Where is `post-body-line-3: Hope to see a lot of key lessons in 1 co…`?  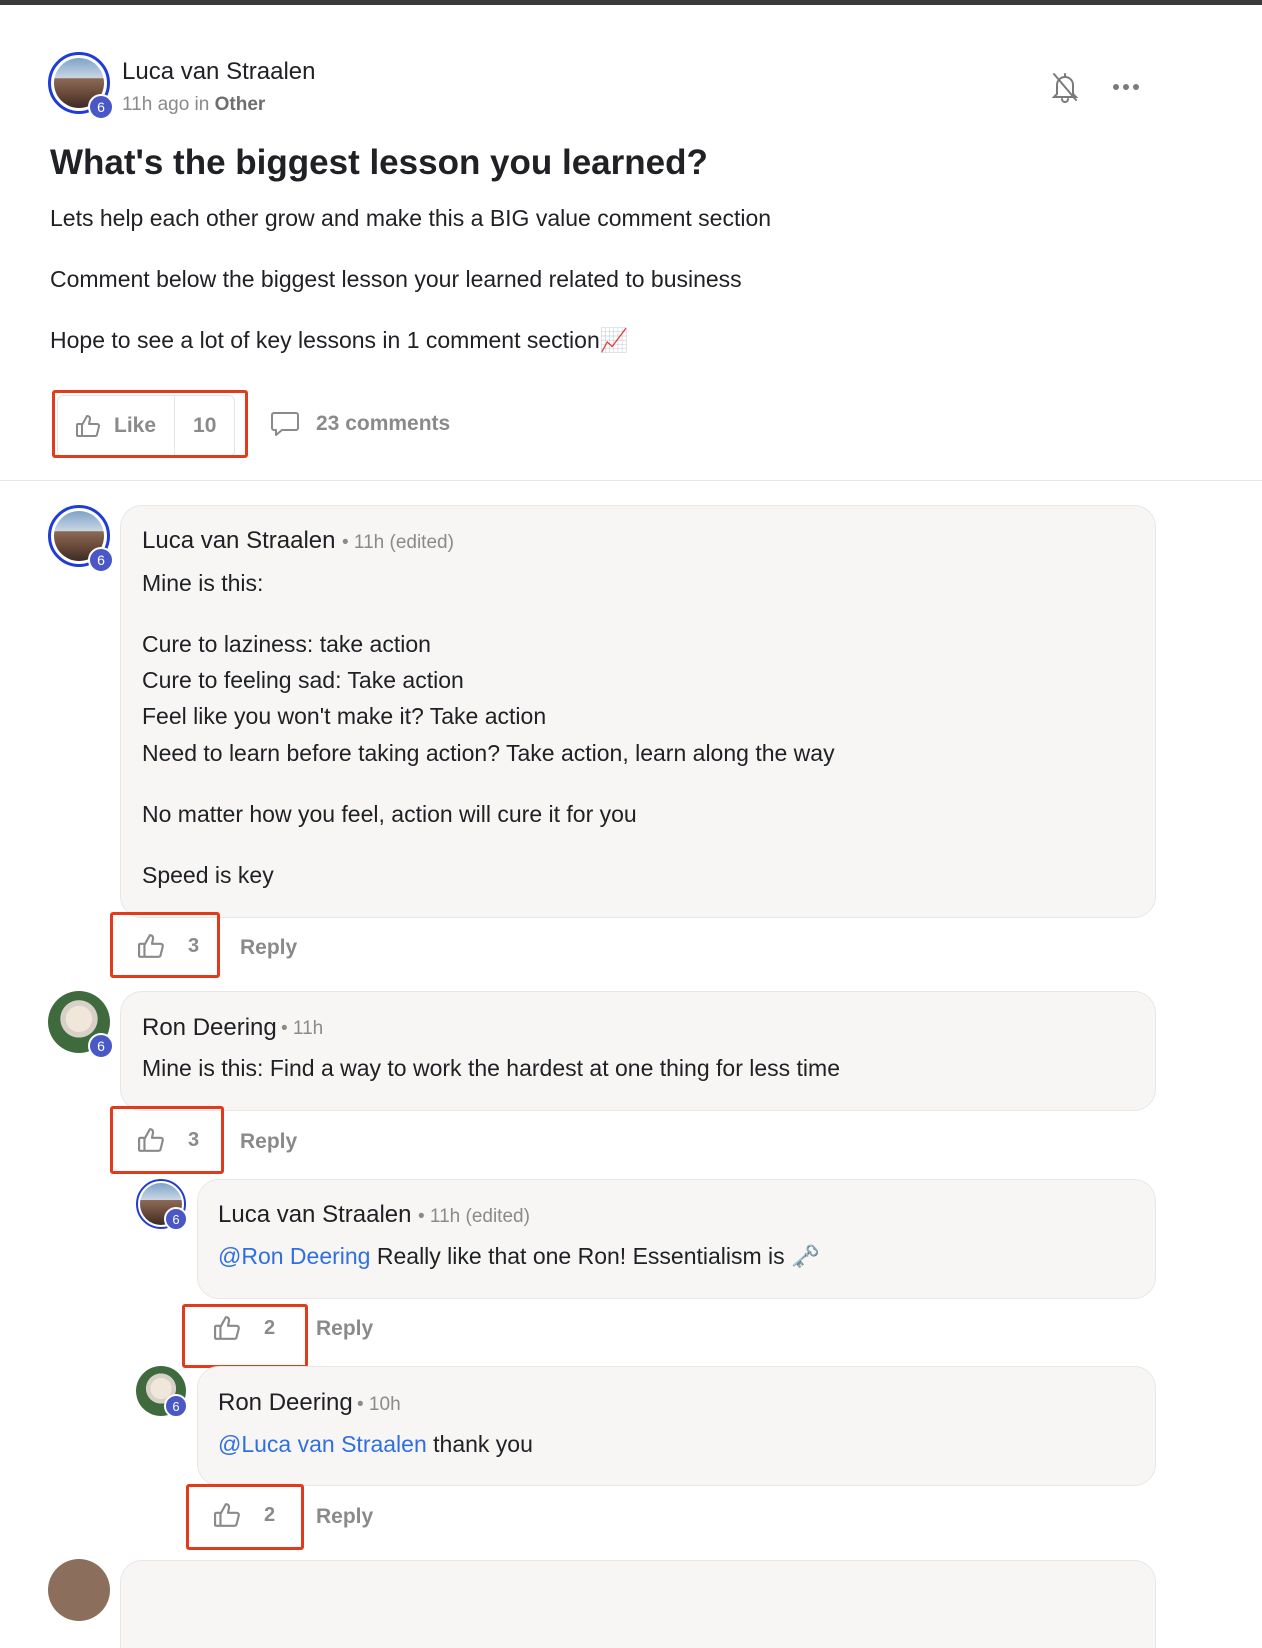 post-body-line-3: Hope to see a lot of key lessons in 1 co… is located at coordinates (339, 340).